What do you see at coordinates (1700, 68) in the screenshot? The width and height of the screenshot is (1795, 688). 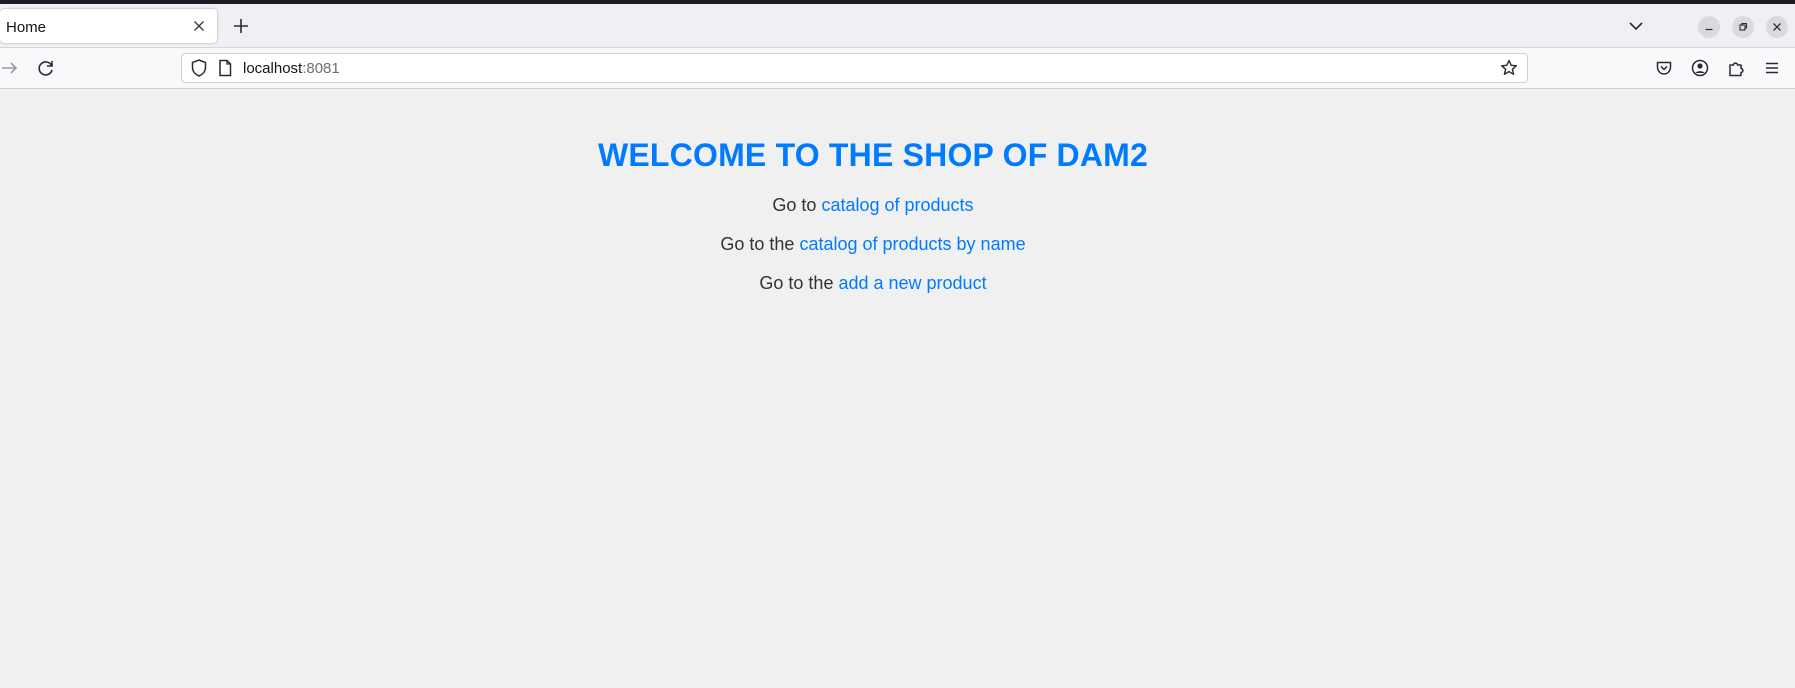 I see `account-icon` at bounding box center [1700, 68].